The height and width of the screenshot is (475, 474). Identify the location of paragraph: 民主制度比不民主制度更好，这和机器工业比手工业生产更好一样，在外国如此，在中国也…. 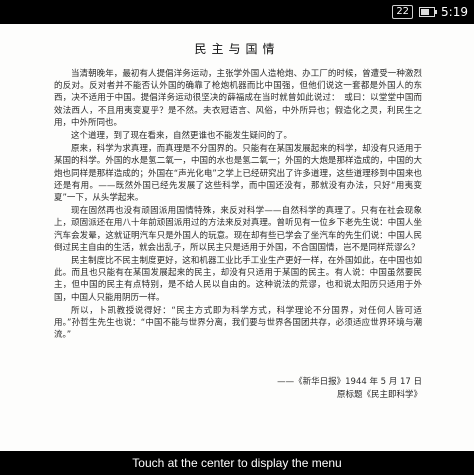
(238, 279).